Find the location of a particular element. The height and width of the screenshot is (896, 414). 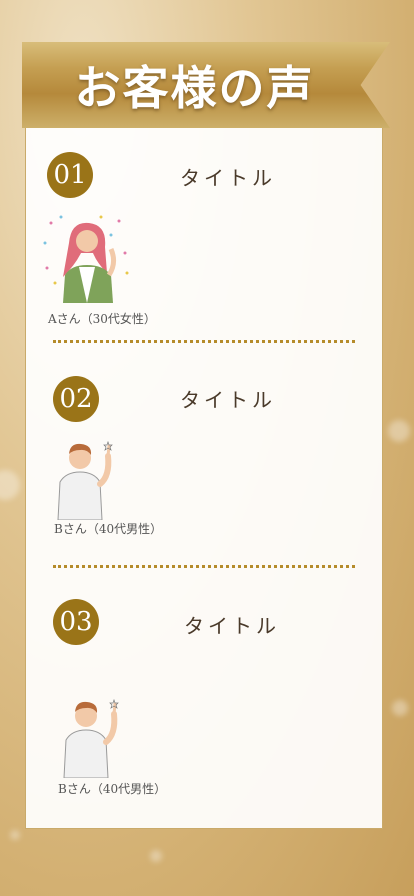

item-number-badge: 01 is located at coordinates (70, 175).